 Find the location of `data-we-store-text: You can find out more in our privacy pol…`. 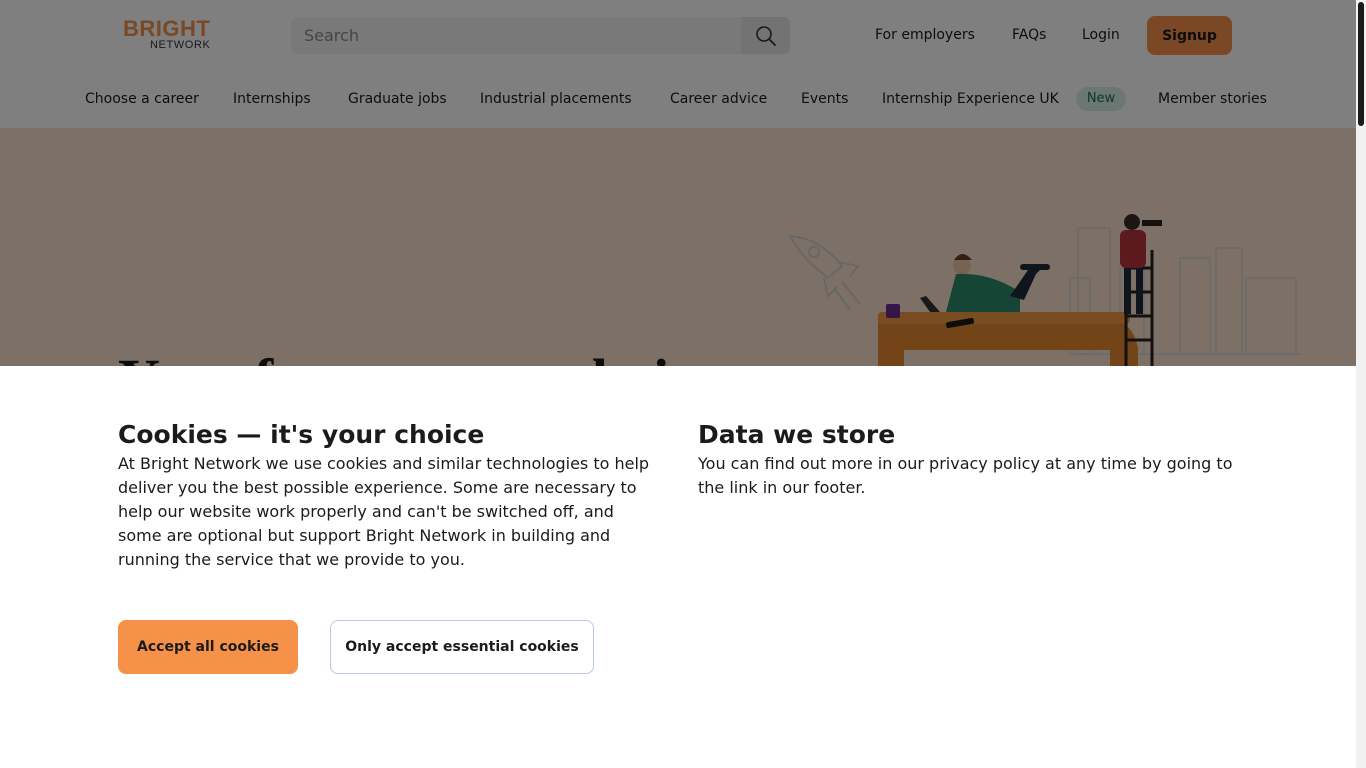

data-we-store-text: You can find out more in our privacy pol… is located at coordinates (965, 475).